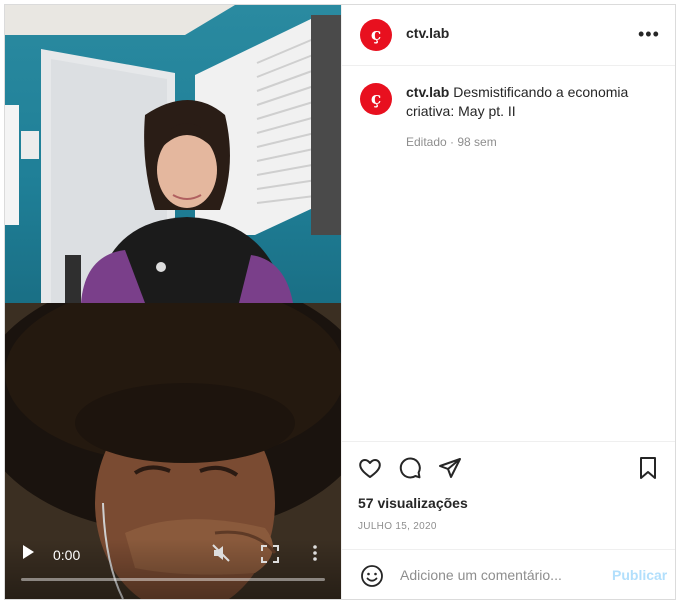  I want to click on comment-input, so click(498, 575).